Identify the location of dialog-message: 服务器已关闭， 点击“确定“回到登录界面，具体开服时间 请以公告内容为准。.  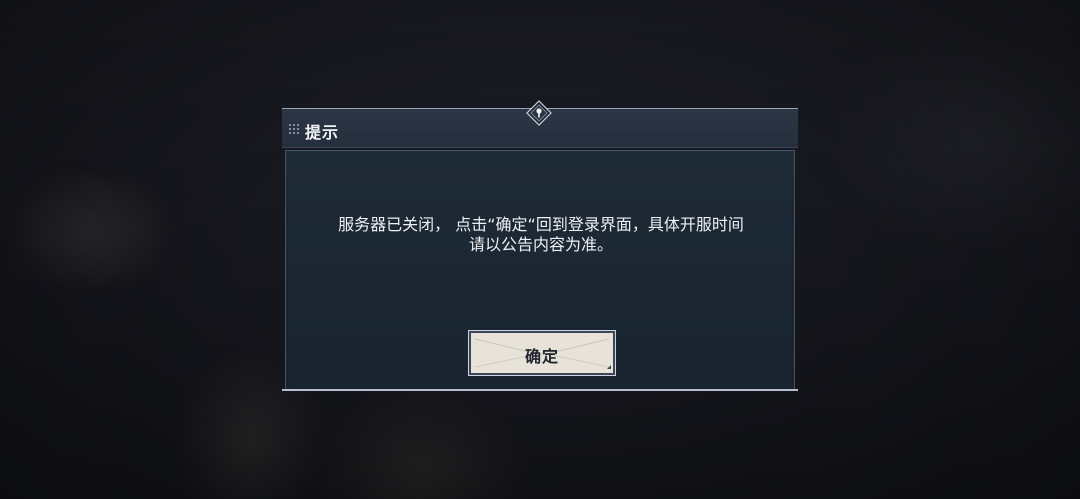
(541, 235).